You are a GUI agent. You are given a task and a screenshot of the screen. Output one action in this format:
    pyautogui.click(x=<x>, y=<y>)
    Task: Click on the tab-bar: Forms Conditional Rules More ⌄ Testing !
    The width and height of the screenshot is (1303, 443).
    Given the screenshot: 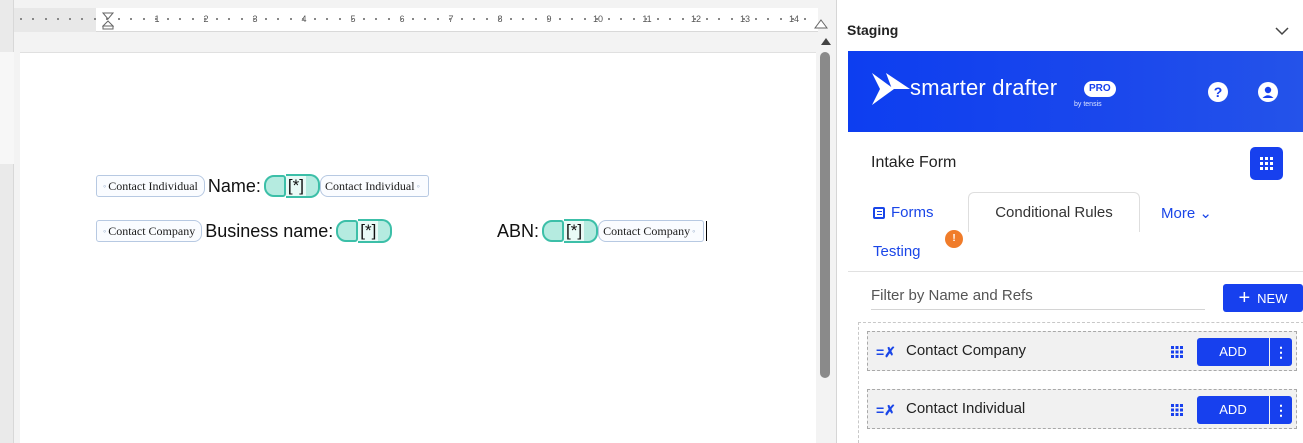 What is the action you would take?
    pyautogui.click(x=1075, y=232)
    